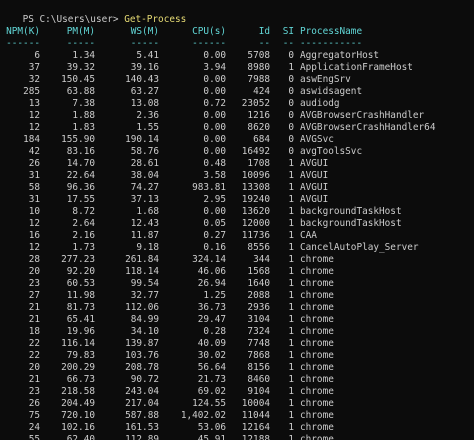 The width and height of the screenshot is (474, 440). I want to click on table-row-pm: 79.83, so click(80, 355).